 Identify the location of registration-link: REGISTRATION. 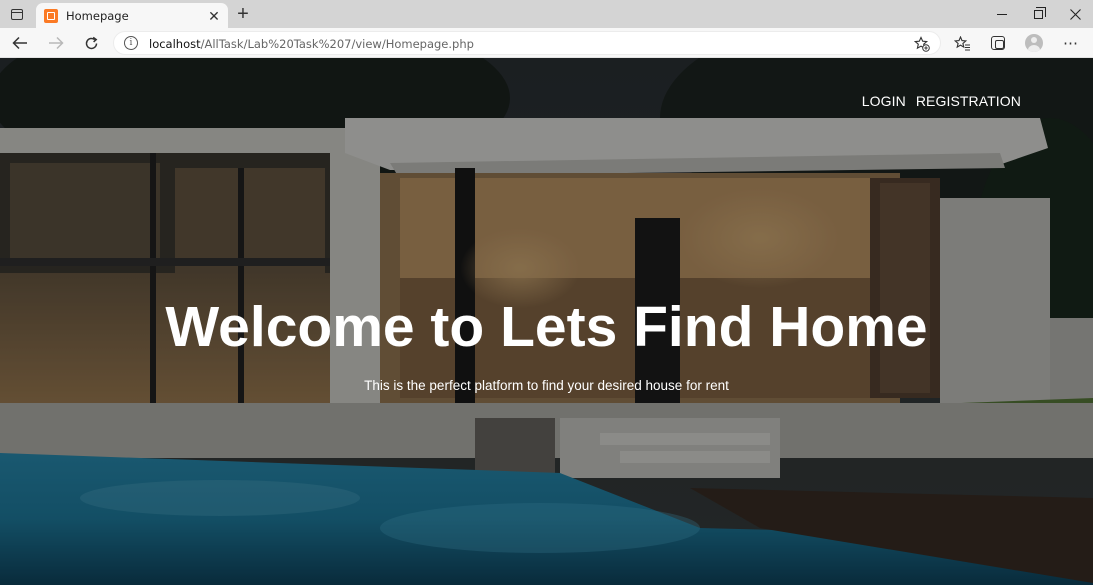
(968, 101).